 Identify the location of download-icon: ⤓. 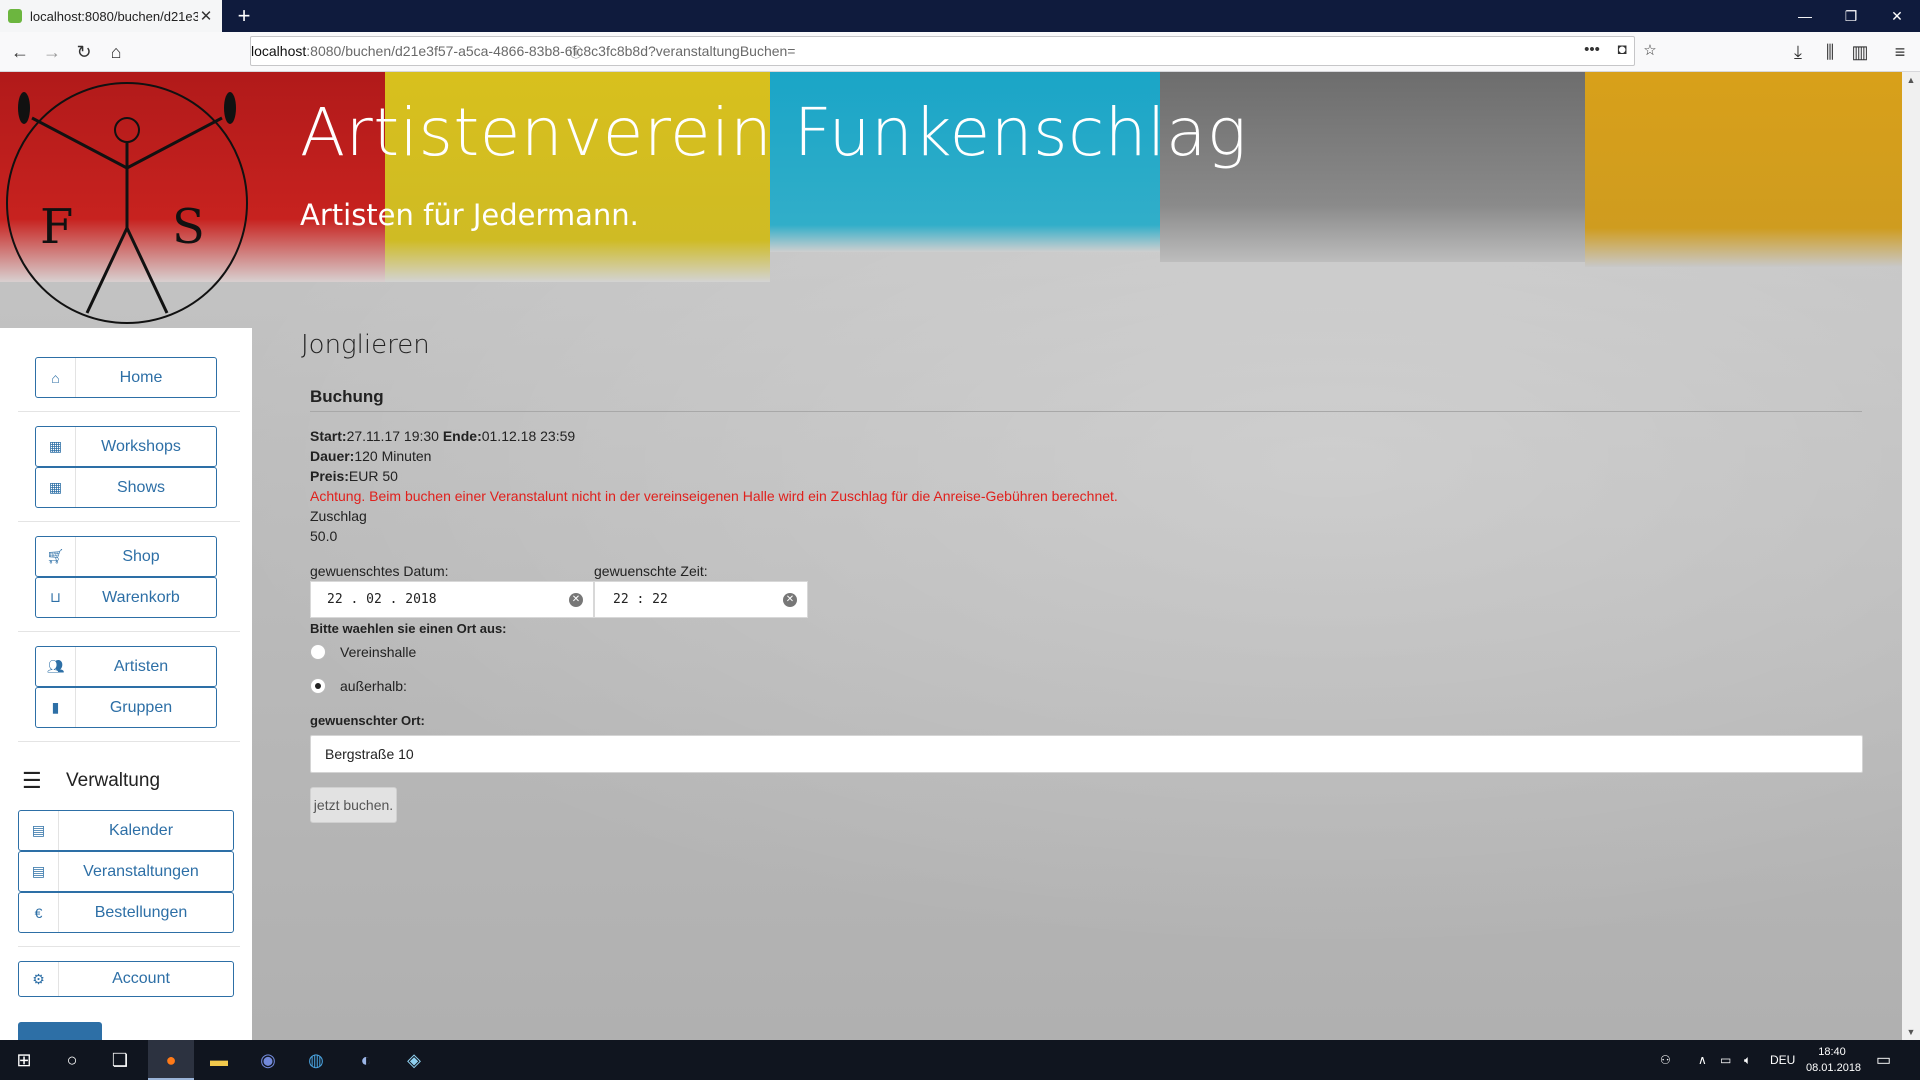
(1798, 52).